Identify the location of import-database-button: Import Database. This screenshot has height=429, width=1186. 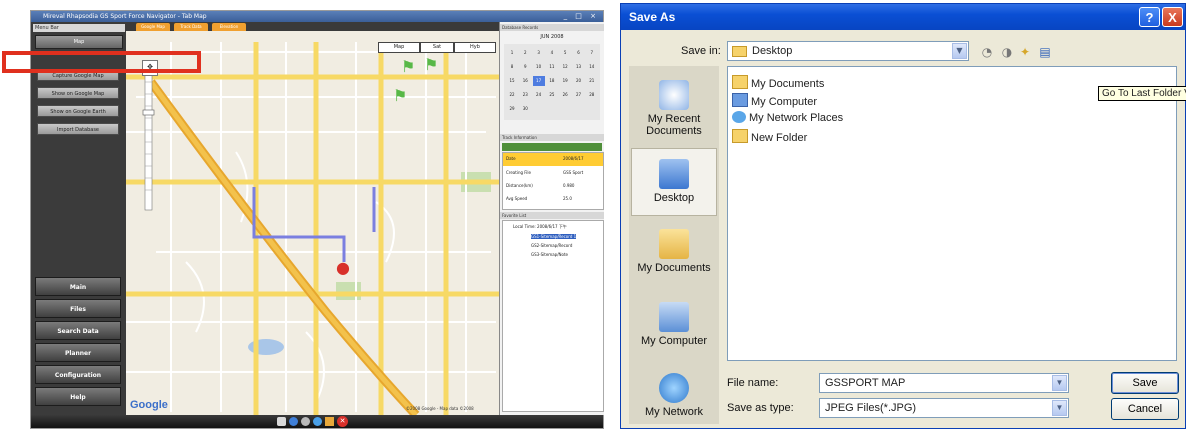
(78, 129).